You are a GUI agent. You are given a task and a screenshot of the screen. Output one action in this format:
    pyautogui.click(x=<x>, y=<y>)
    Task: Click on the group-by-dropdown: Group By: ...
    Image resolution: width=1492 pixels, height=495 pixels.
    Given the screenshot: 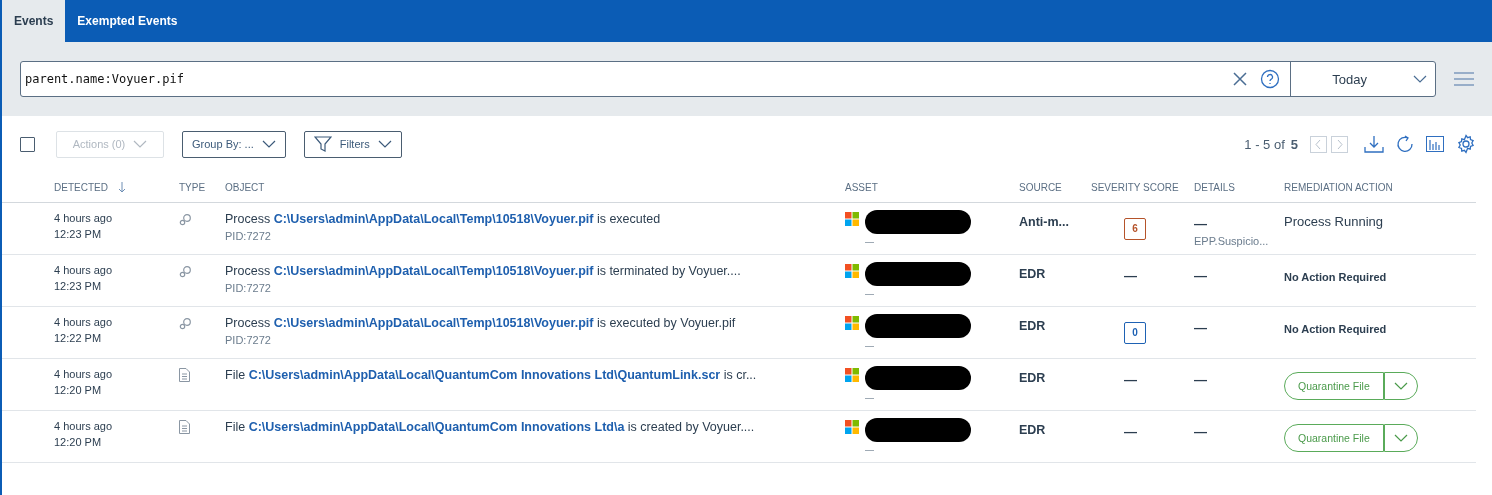 What is the action you would take?
    pyautogui.click(x=234, y=144)
    